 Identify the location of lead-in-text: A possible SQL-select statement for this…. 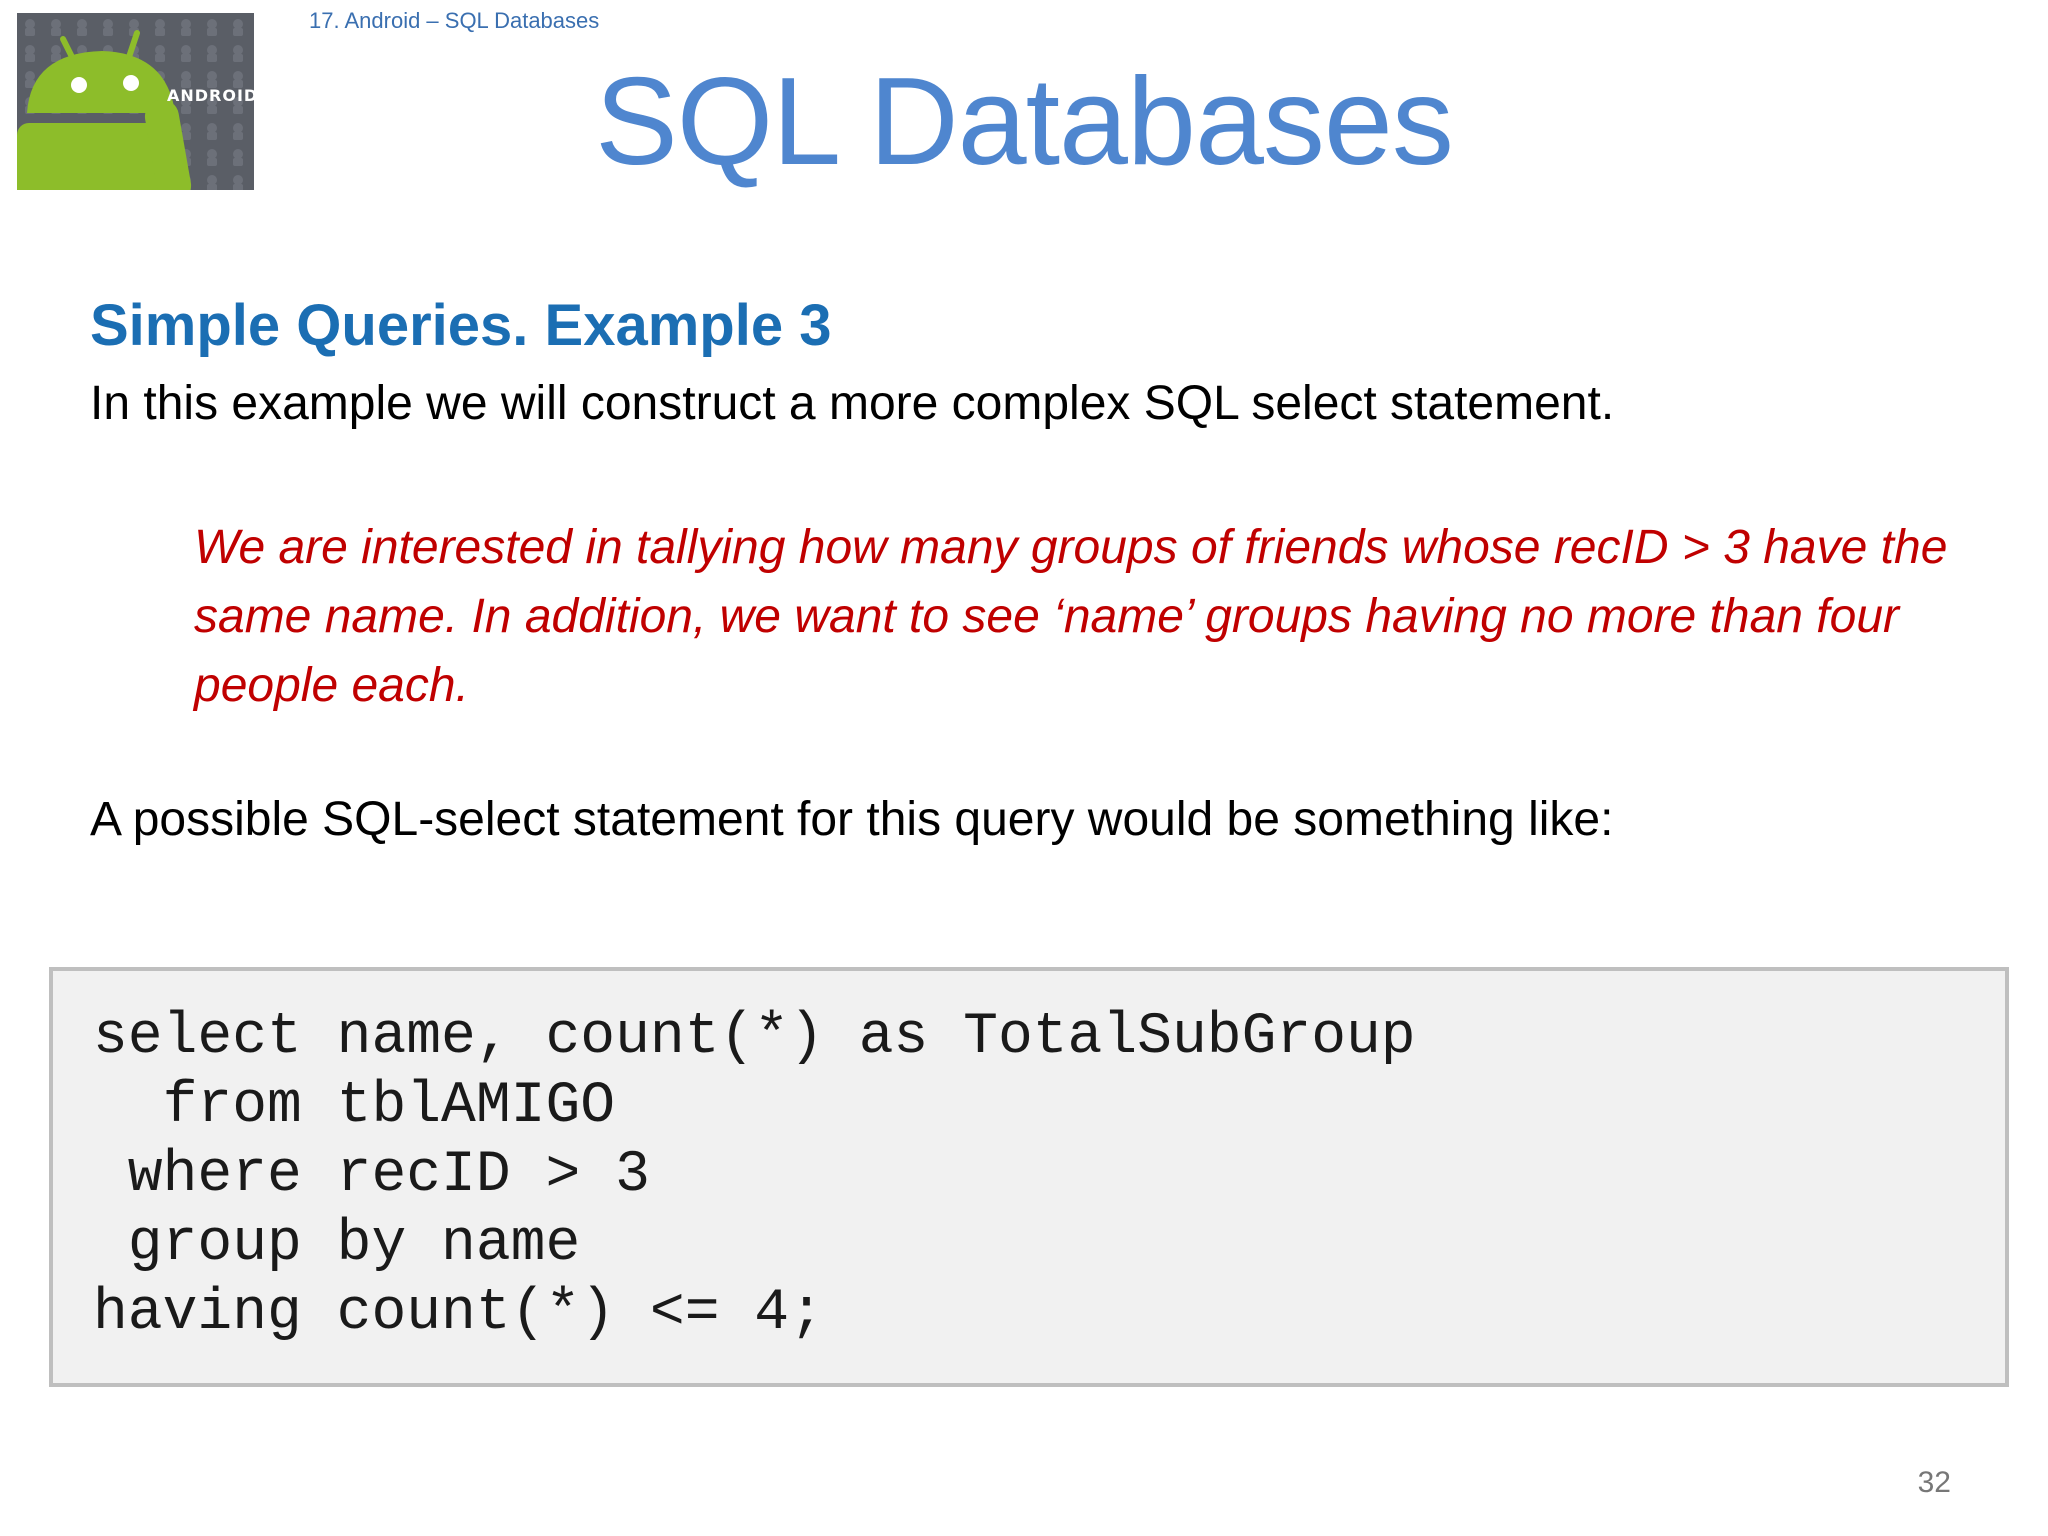
(852, 819).